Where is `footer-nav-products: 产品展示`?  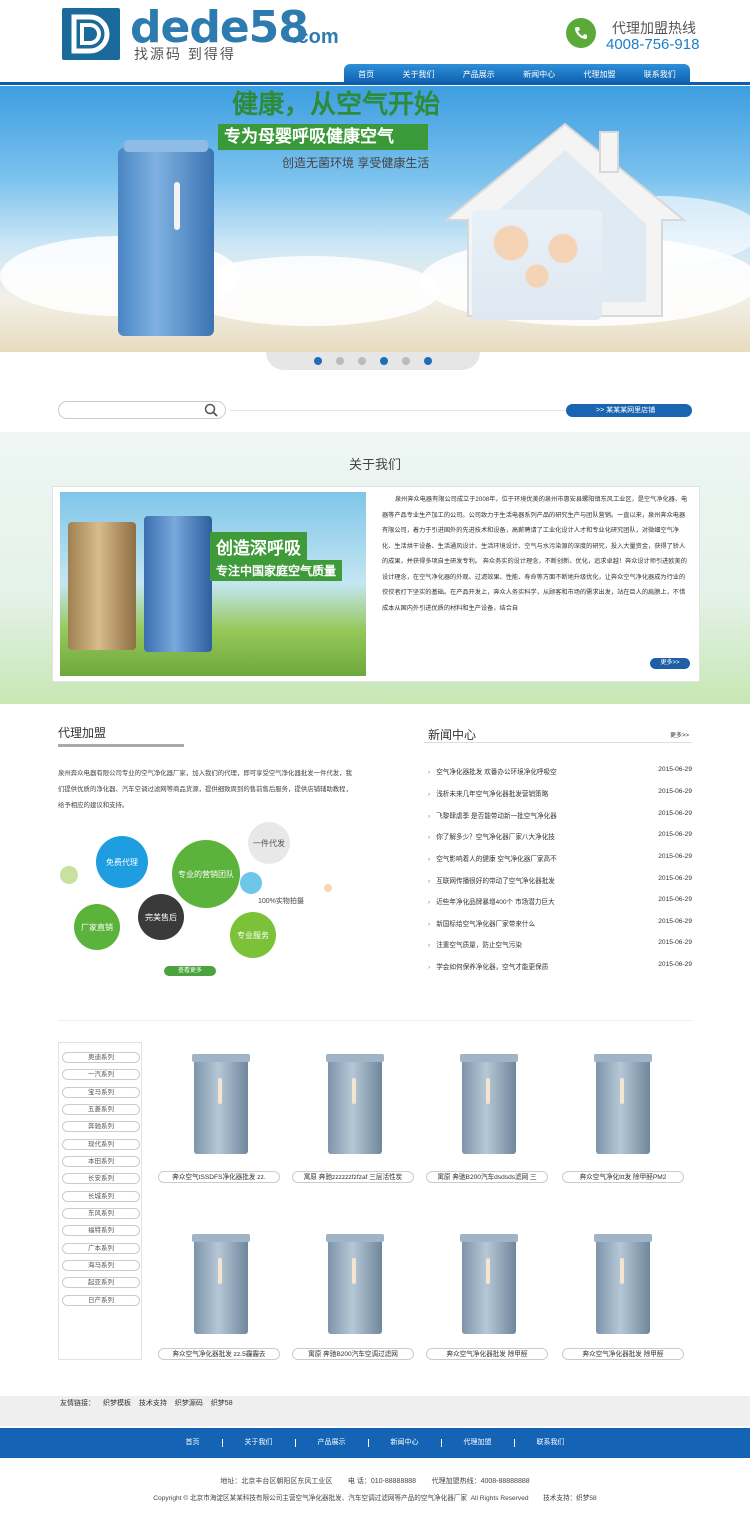 footer-nav-products: 产品展示 is located at coordinates (332, 1443).